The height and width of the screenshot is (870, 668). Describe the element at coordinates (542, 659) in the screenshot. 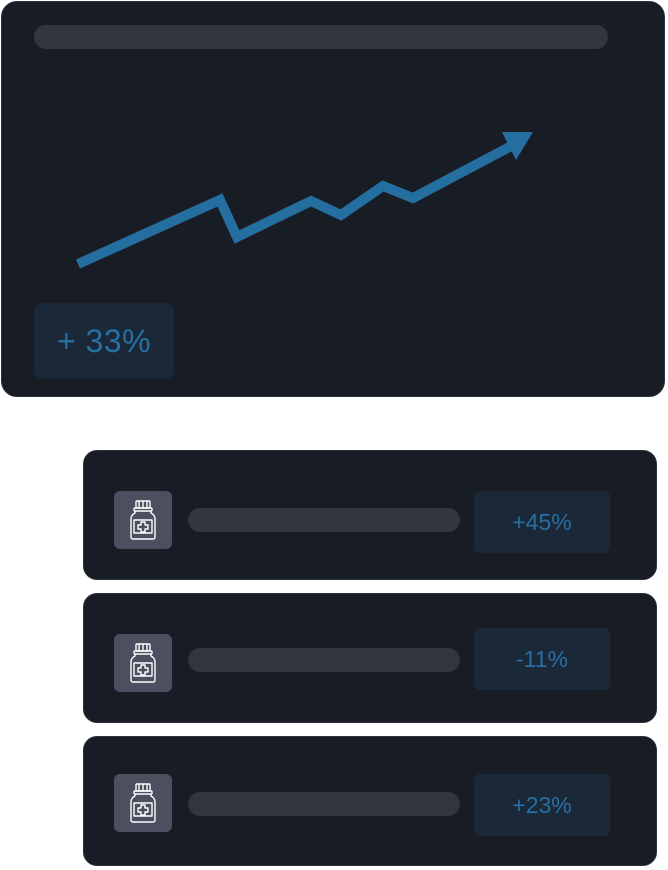

I see `change-badge: -11%` at that location.